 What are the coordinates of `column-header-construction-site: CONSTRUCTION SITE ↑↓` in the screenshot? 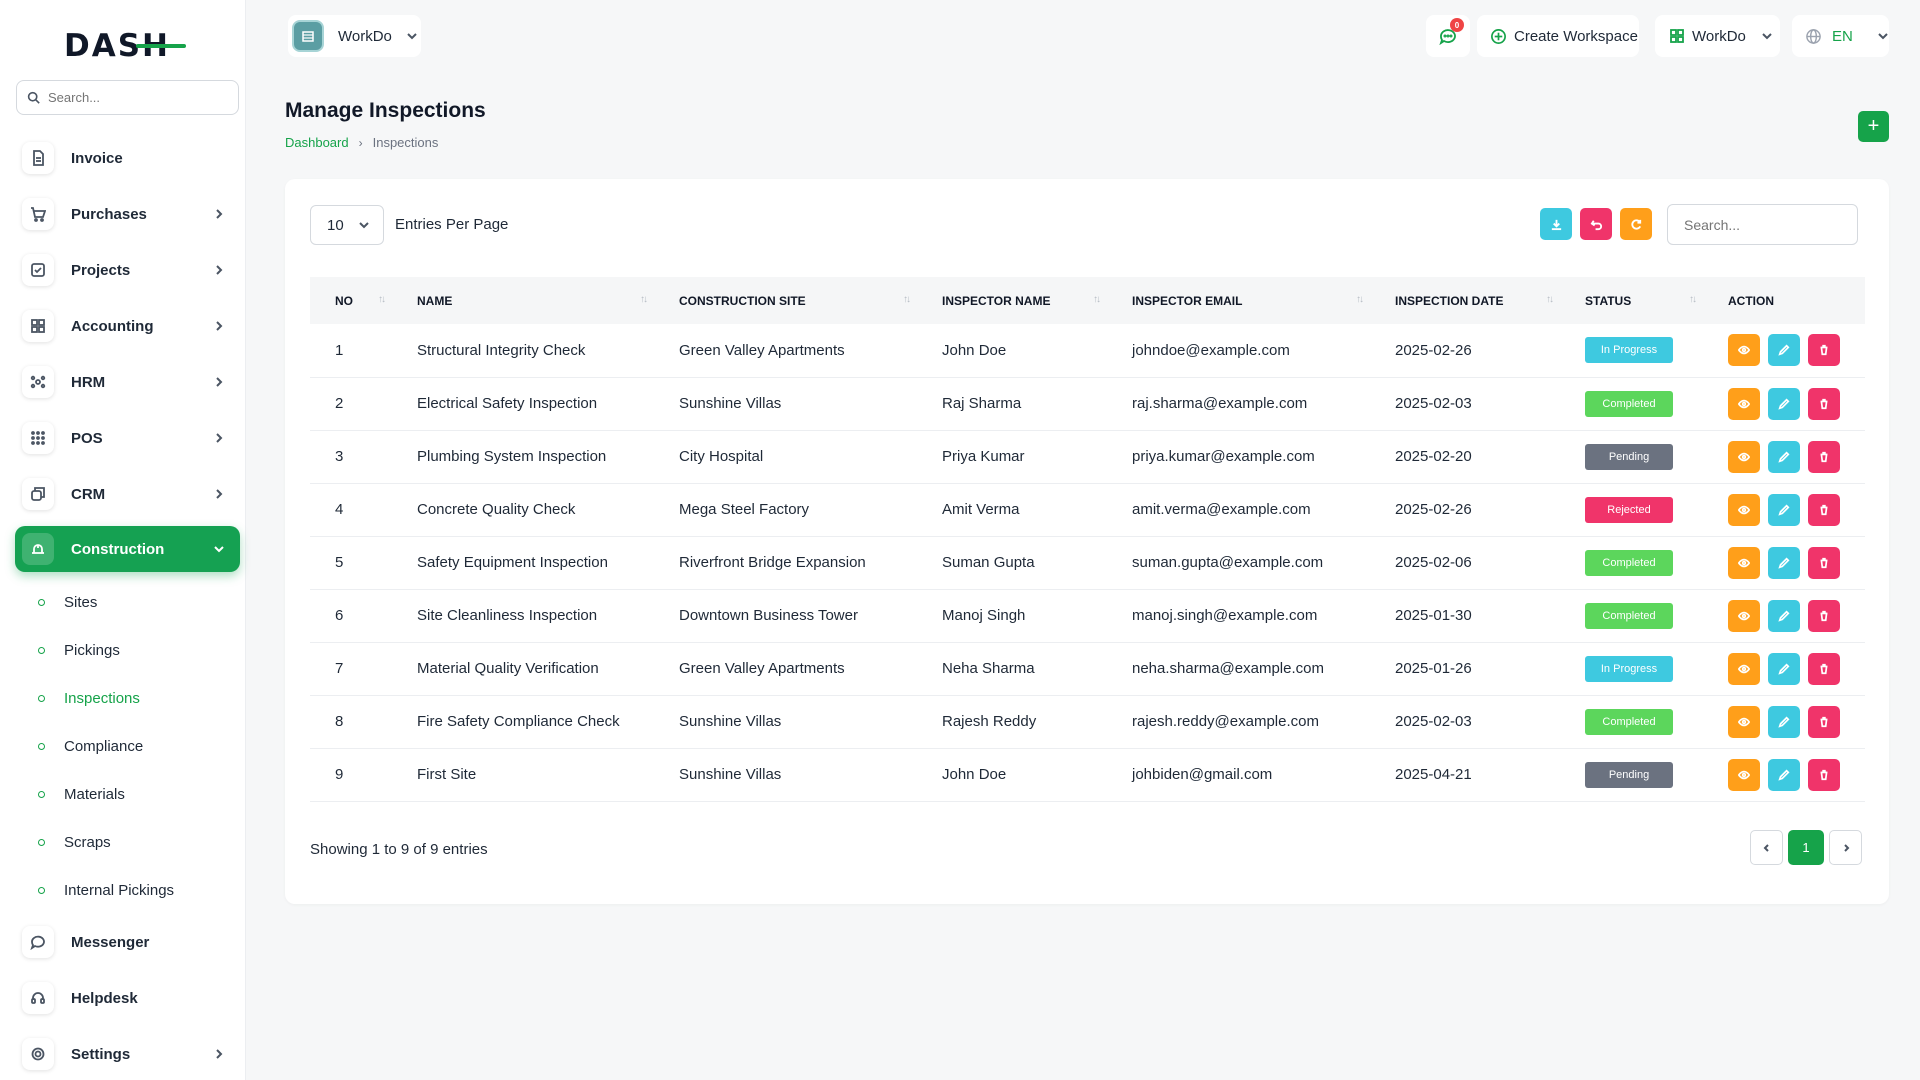 It's located at (785, 300).